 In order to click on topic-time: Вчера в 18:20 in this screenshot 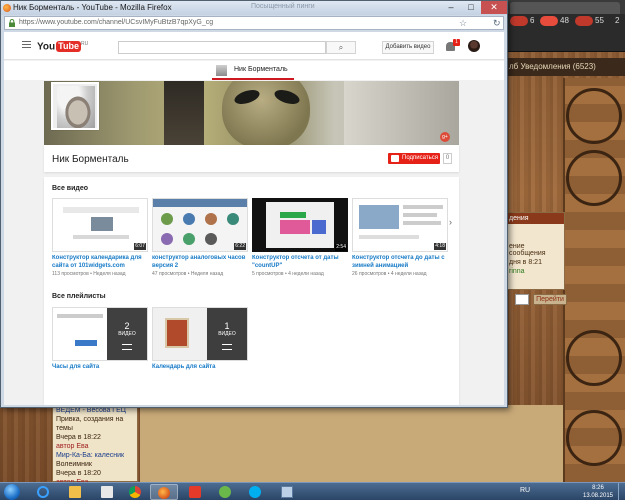, I will do `click(78, 473)`.